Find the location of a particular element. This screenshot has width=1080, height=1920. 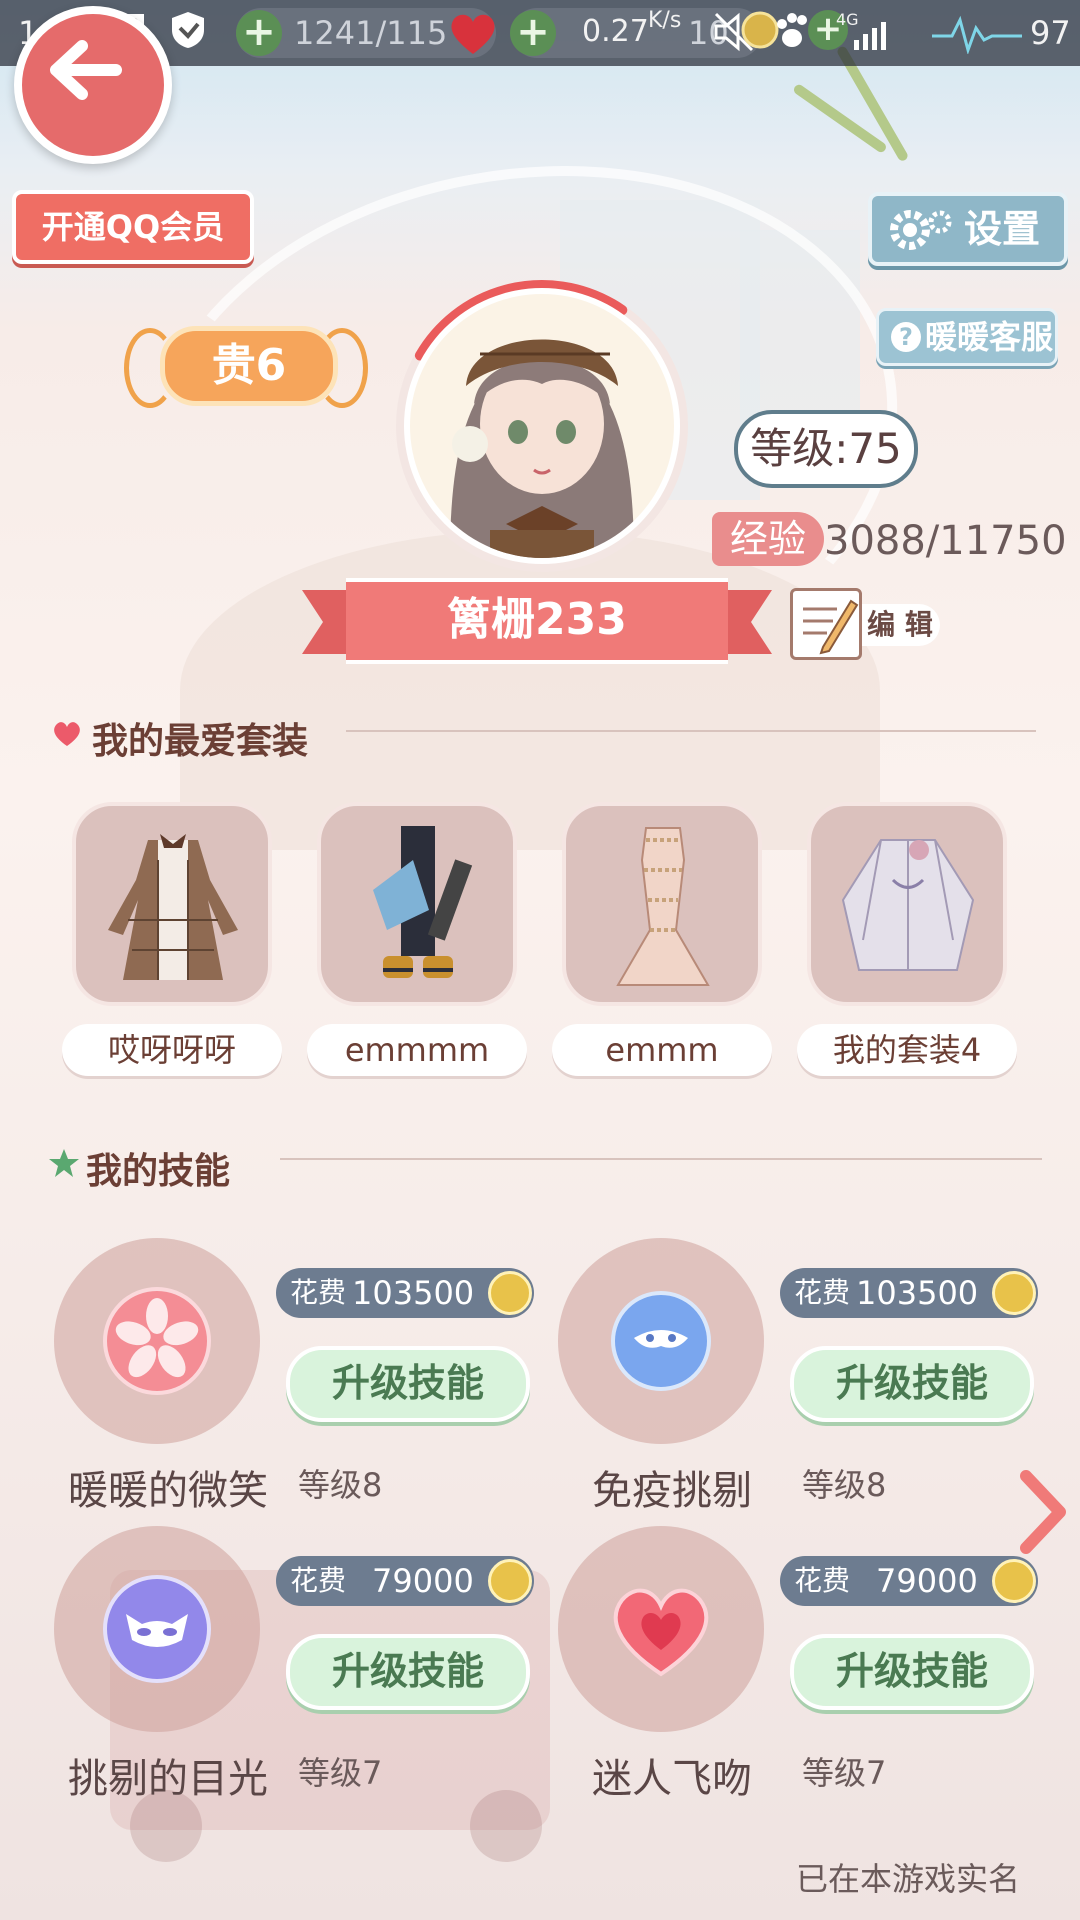

realname-notice: 已在本游戏实名 is located at coordinates (908, 1879).